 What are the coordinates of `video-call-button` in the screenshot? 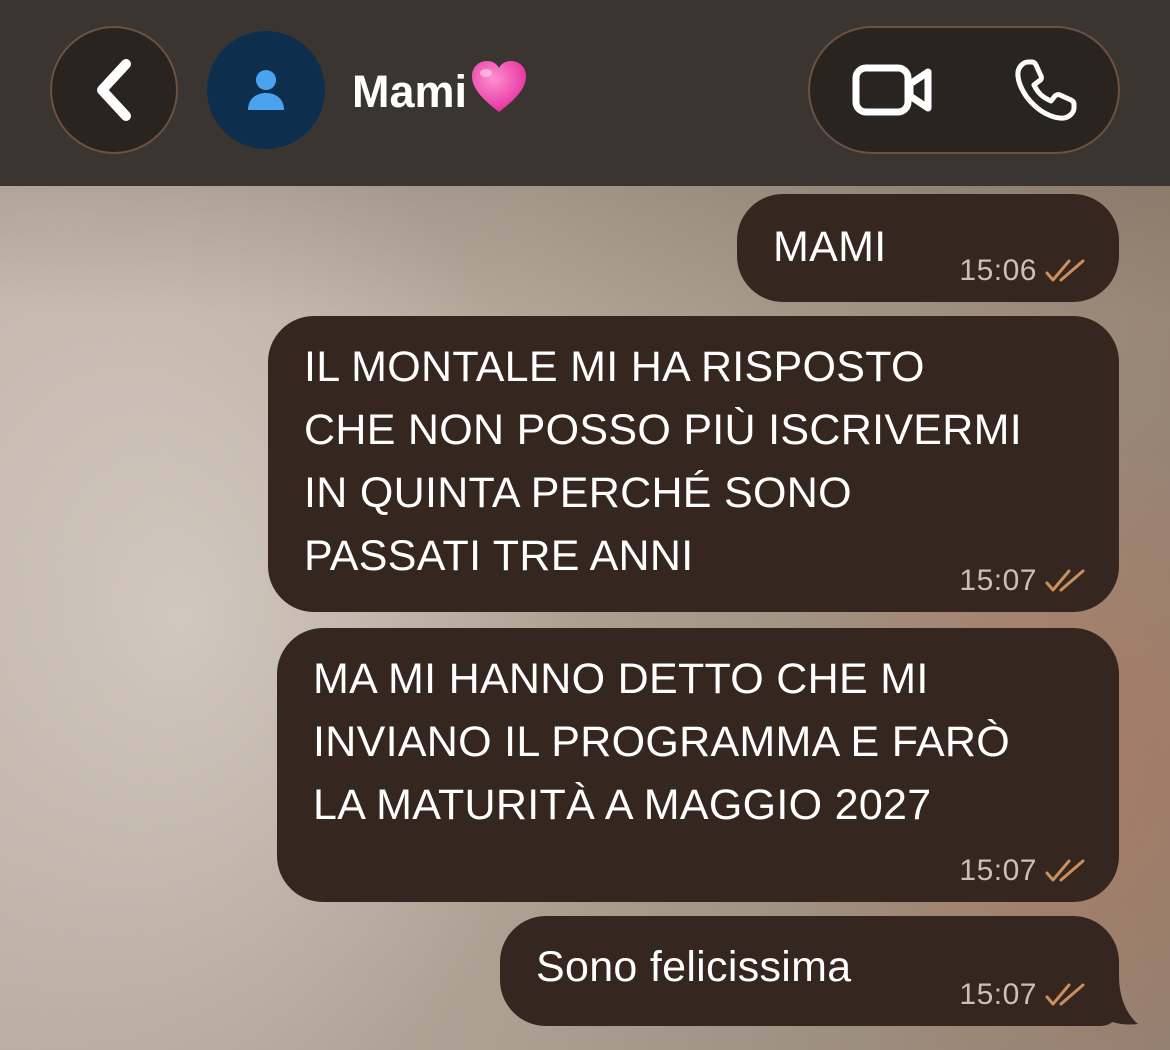 It's located at (893, 90).